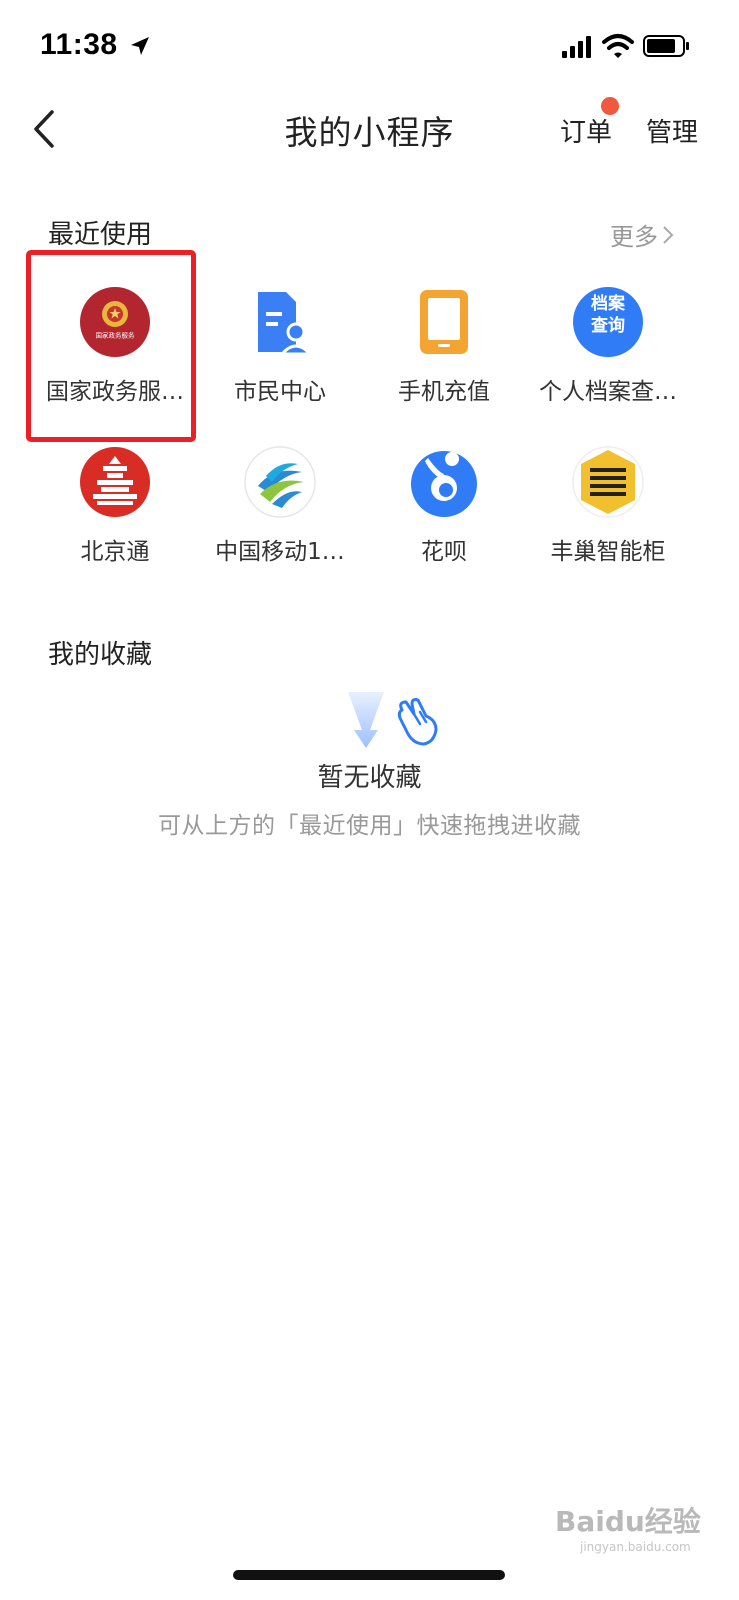  I want to click on favorites-section-title: 我的收藏, so click(100, 655).